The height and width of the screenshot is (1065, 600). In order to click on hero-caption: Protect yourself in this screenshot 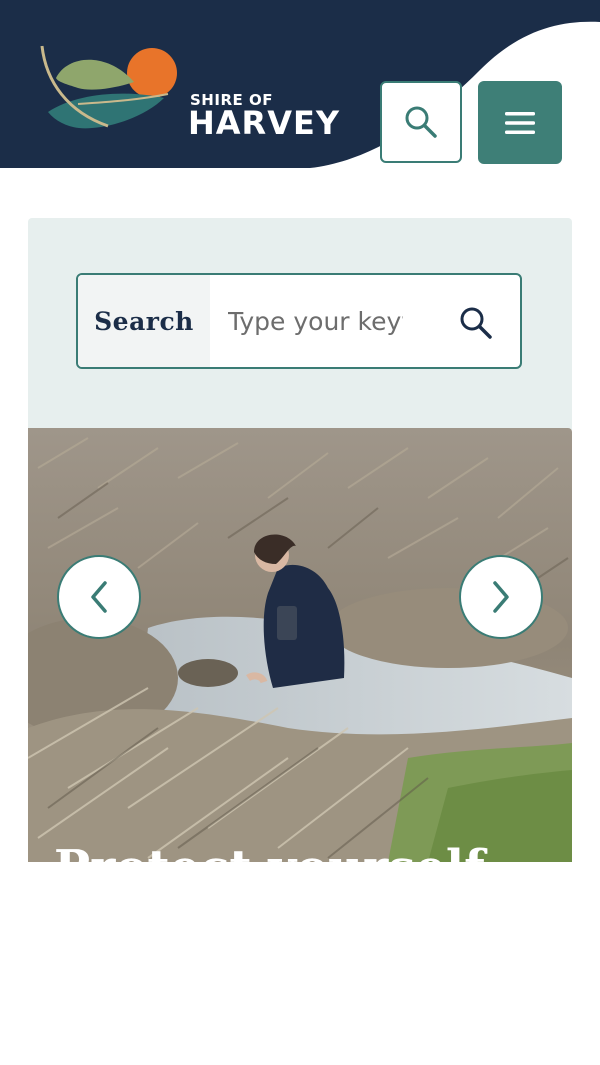, I will do `click(313, 851)`.